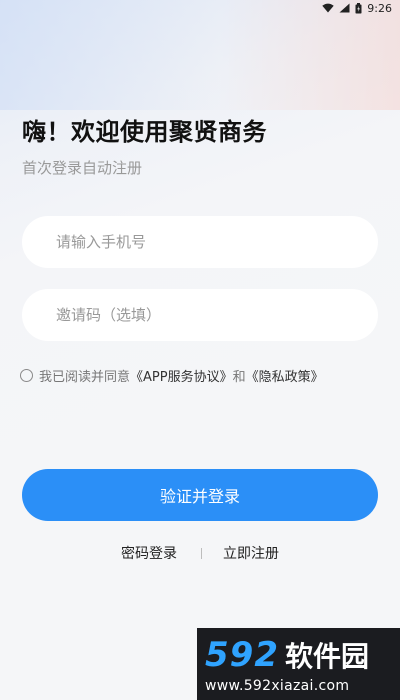 This screenshot has height=700, width=400. Describe the element at coordinates (251, 553) in the screenshot. I see `register-now-link: 立即注册` at that location.